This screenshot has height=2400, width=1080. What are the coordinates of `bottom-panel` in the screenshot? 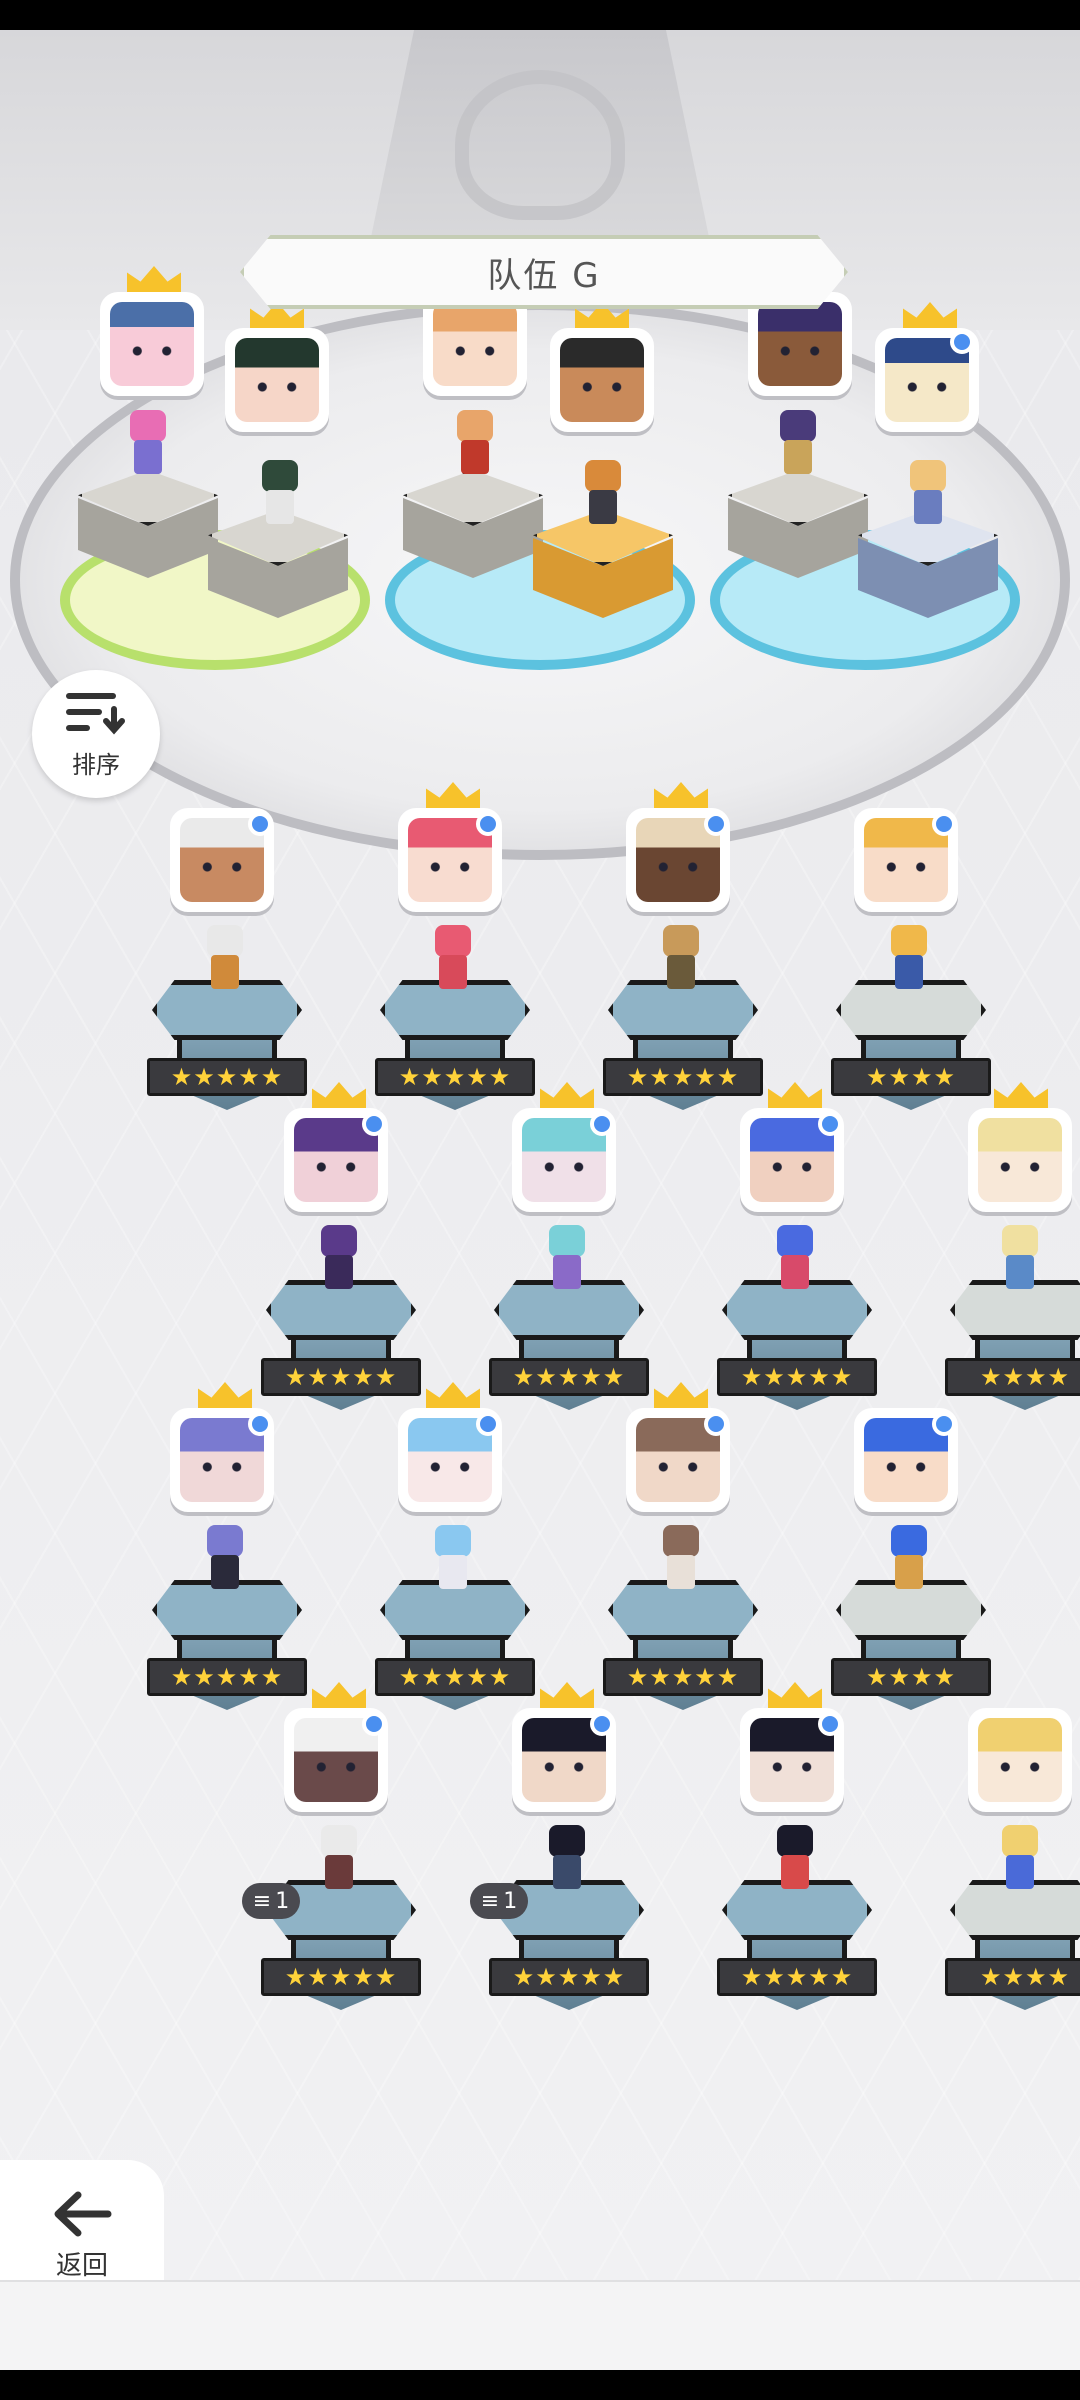 It's located at (540, 2326).